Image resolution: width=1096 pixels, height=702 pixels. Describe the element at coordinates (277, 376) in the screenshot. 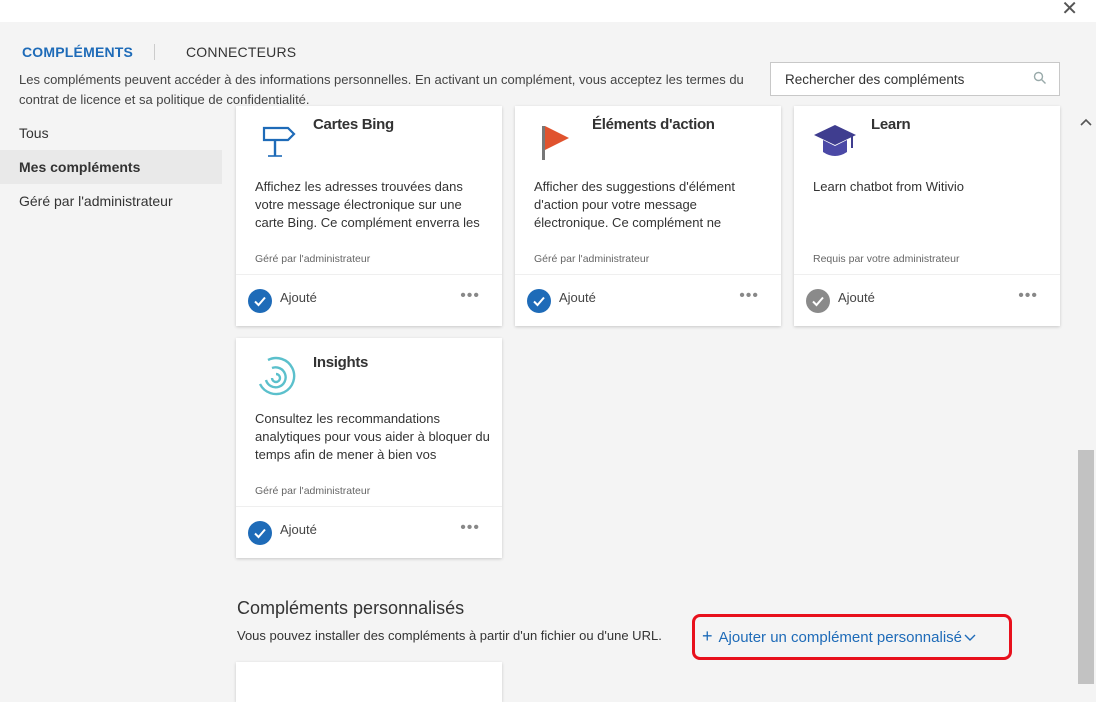

I see `insights-icon` at that location.